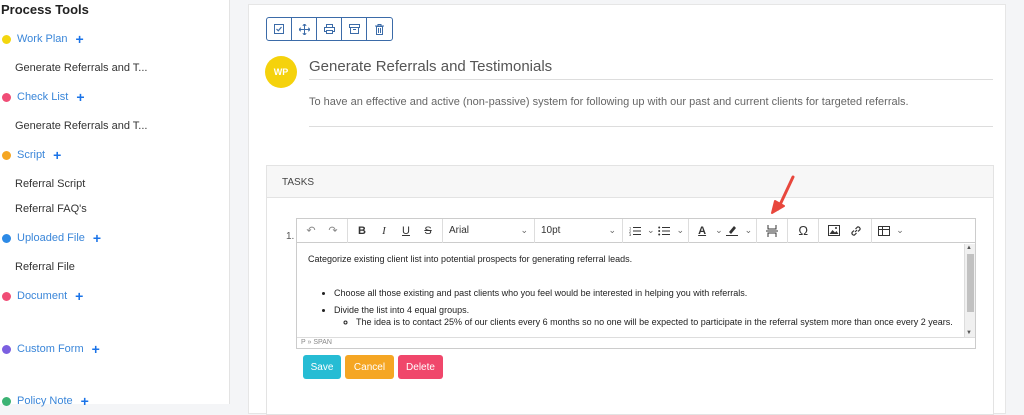 The image size is (1024, 415). Describe the element at coordinates (45, 267) in the screenshot. I see `sidebar-item-referral-file: Referral File` at that location.